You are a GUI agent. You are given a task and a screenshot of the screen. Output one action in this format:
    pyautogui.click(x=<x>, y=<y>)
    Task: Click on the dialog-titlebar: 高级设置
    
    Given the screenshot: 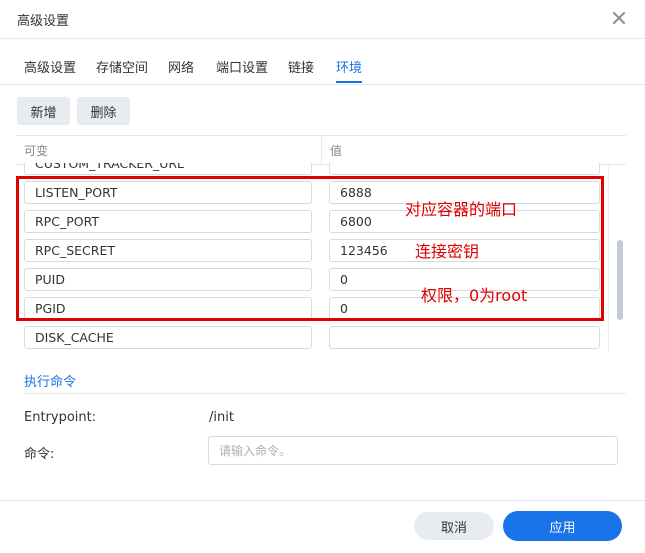 What is the action you would take?
    pyautogui.click(x=322, y=19)
    